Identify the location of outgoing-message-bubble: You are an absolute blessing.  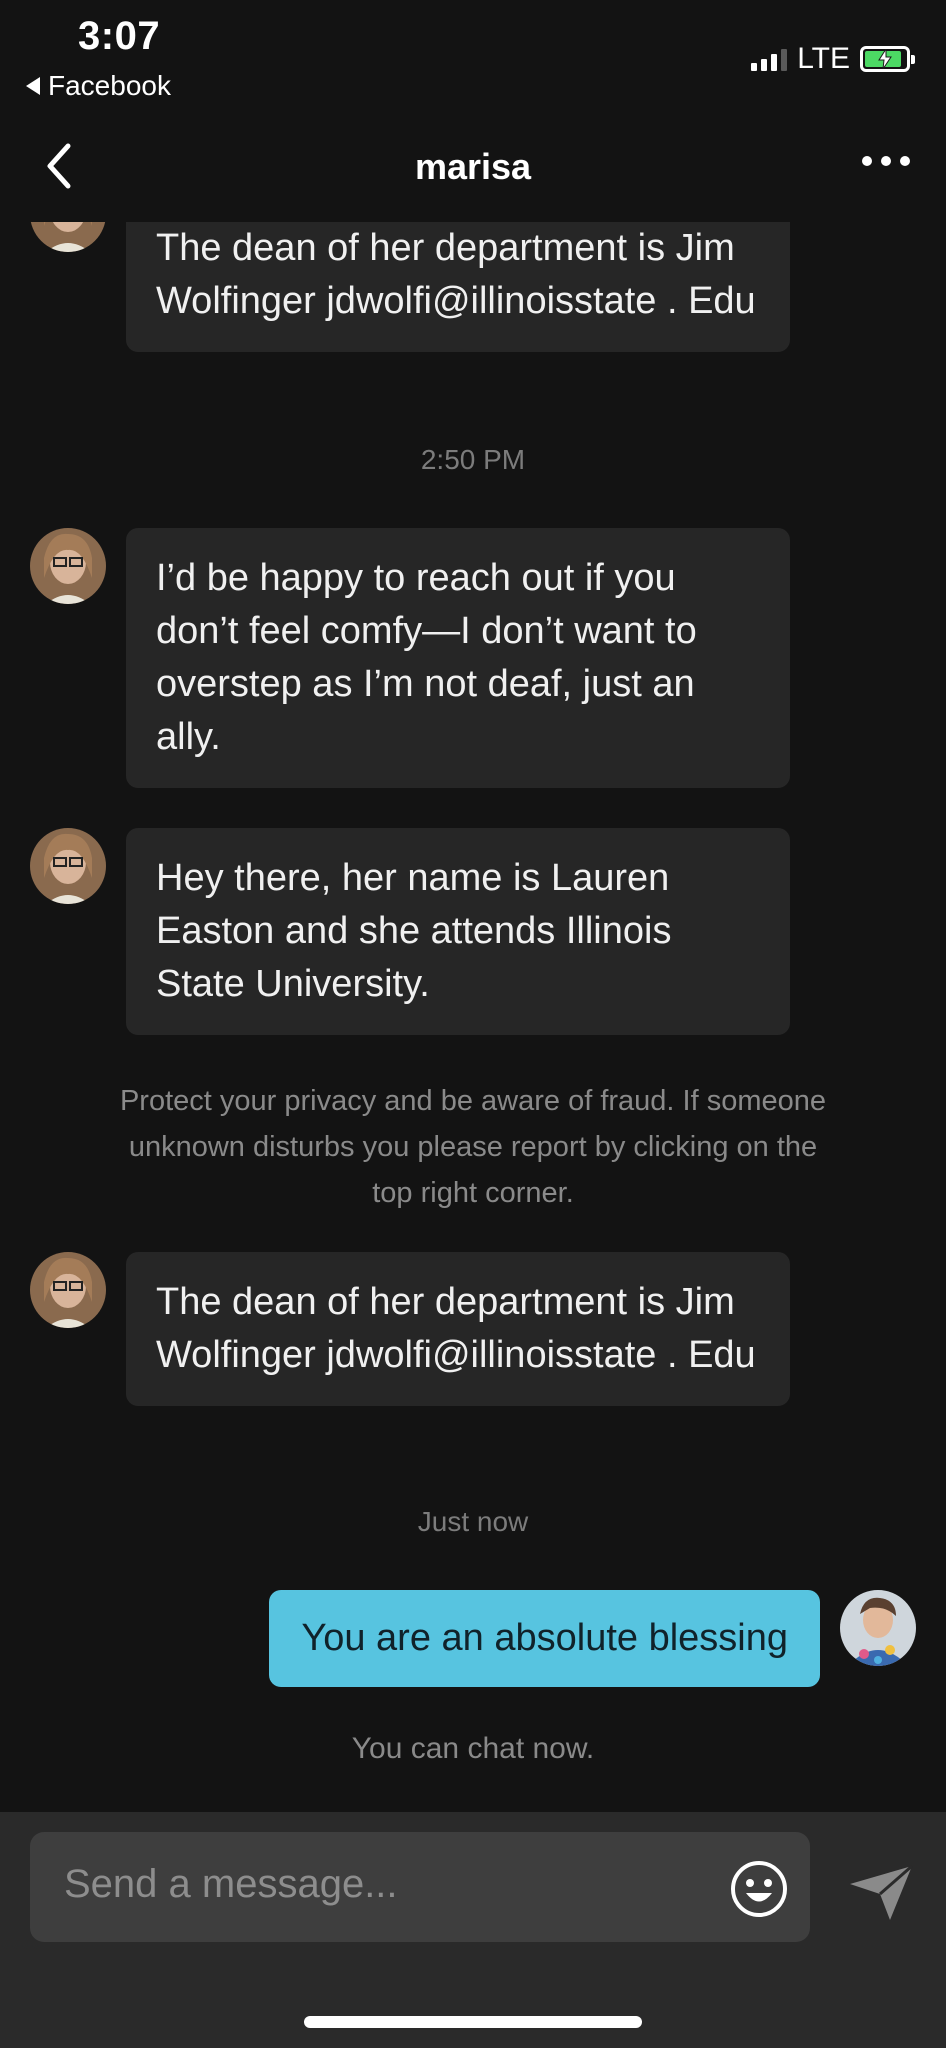
(544, 1638).